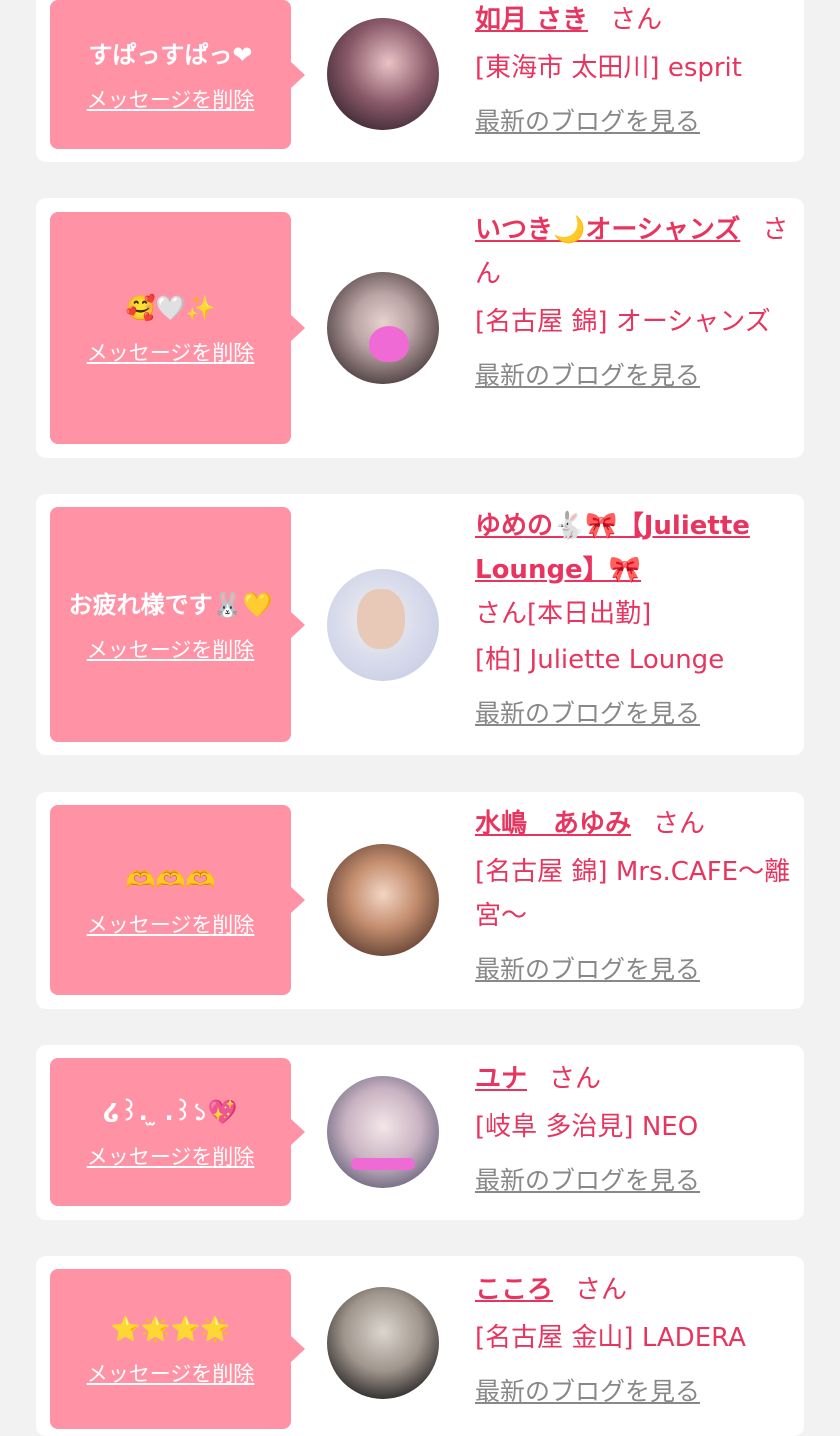 The height and width of the screenshot is (1436, 840). Describe the element at coordinates (589, 614) in the screenshot. I see `attendance-status: [本日出勤]` at that location.